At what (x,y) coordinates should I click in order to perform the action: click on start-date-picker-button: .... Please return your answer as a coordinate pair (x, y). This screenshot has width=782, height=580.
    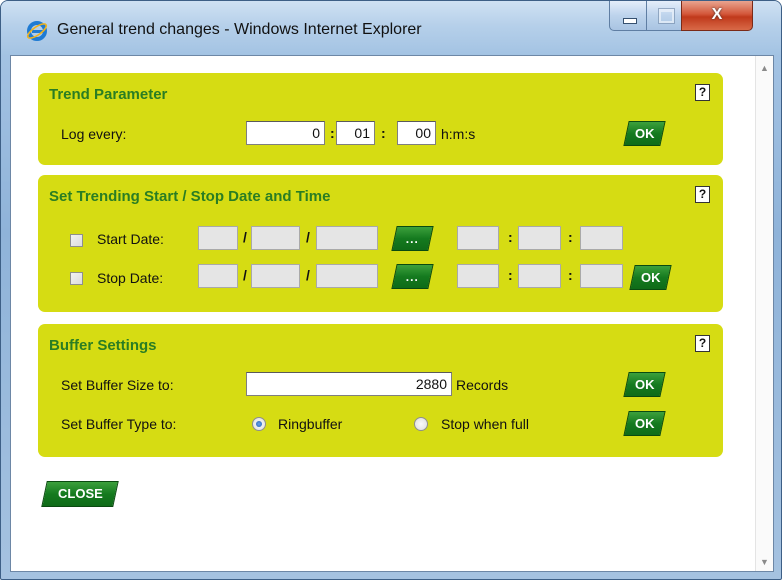
    Looking at the image, I should click on (412, 238).